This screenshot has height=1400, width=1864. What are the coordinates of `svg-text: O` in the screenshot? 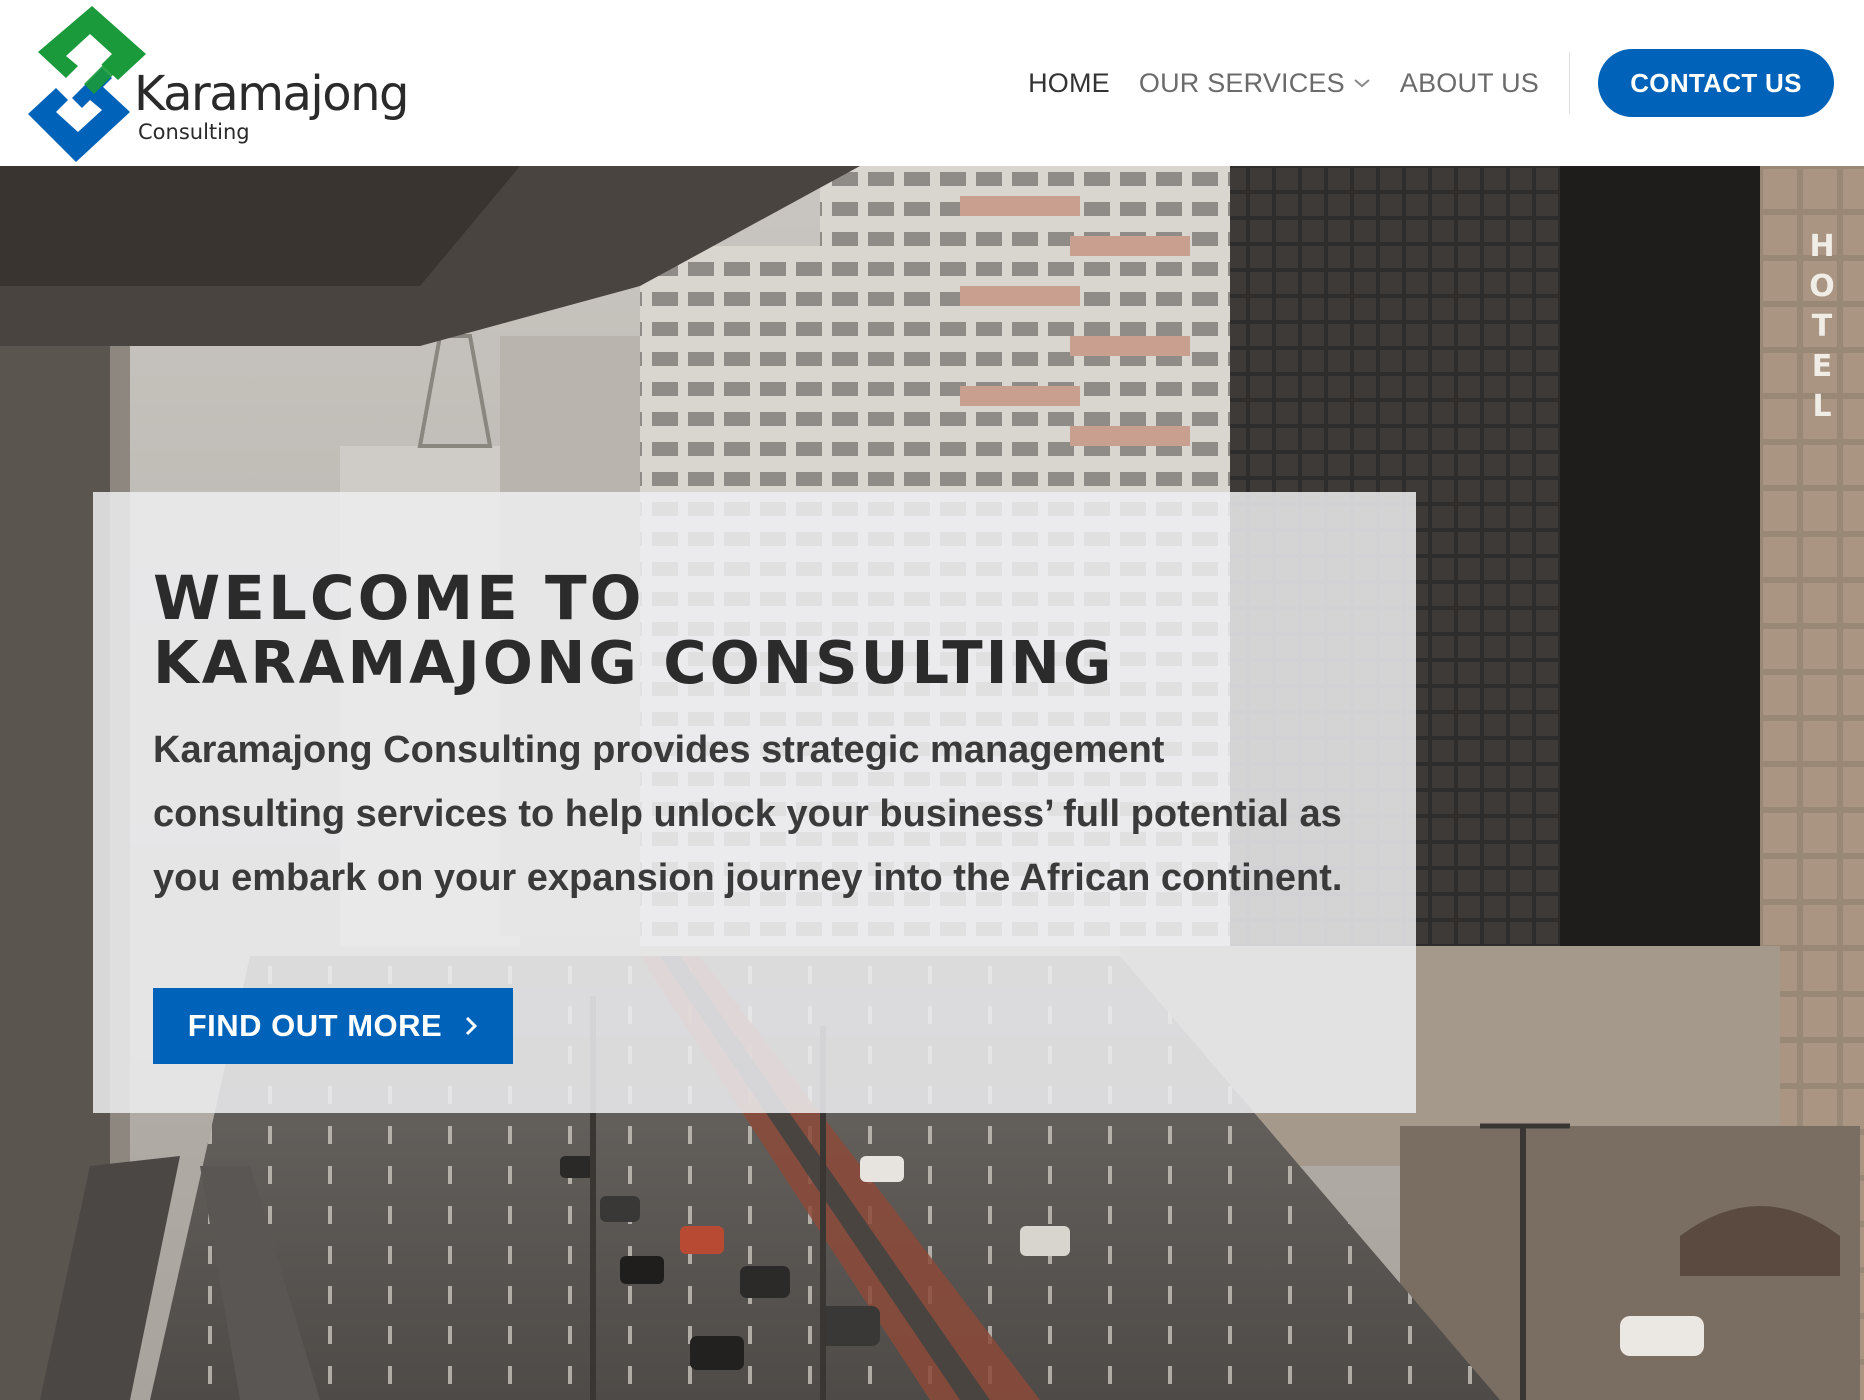 It's located at (1822, 286).